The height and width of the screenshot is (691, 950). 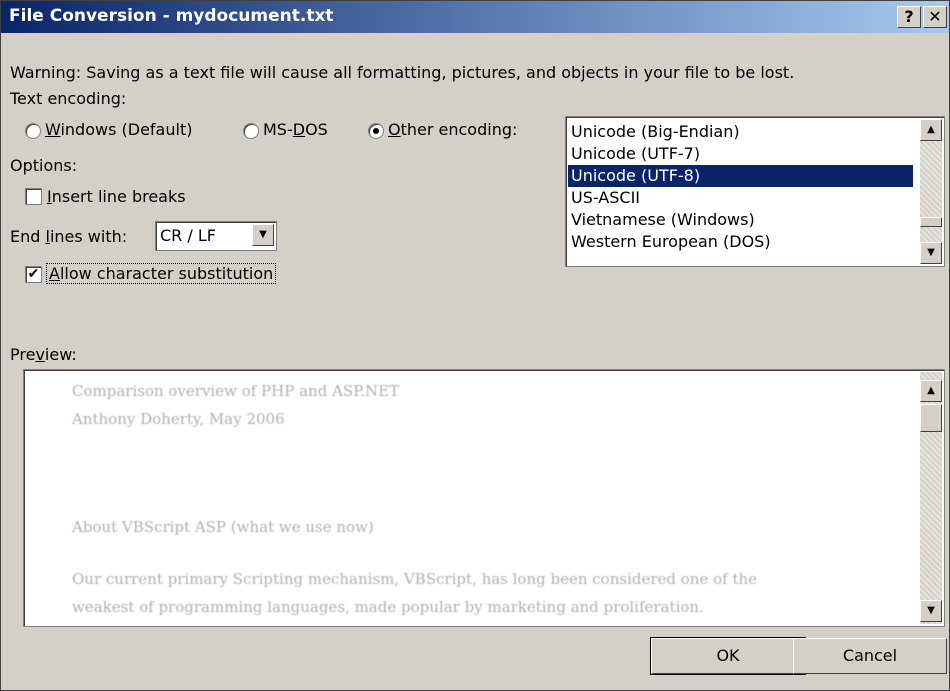 What do you see at coordinates (740, 176) in the screenshot?
I see `list-item-selected: Unicode (UTF-8)` at bounding box center [740, 176].